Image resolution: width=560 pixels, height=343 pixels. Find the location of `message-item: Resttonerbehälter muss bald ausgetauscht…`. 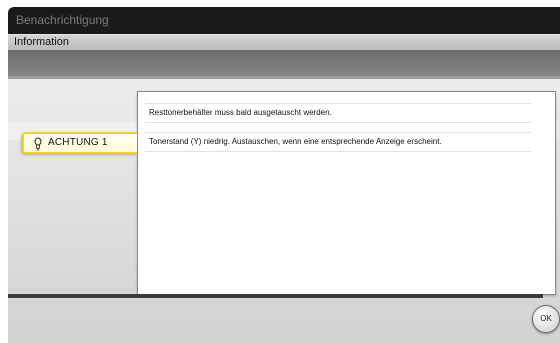

message-item: Resttonerbehälter muss bald ausgetauscht… is located at coordinates (338, 113).